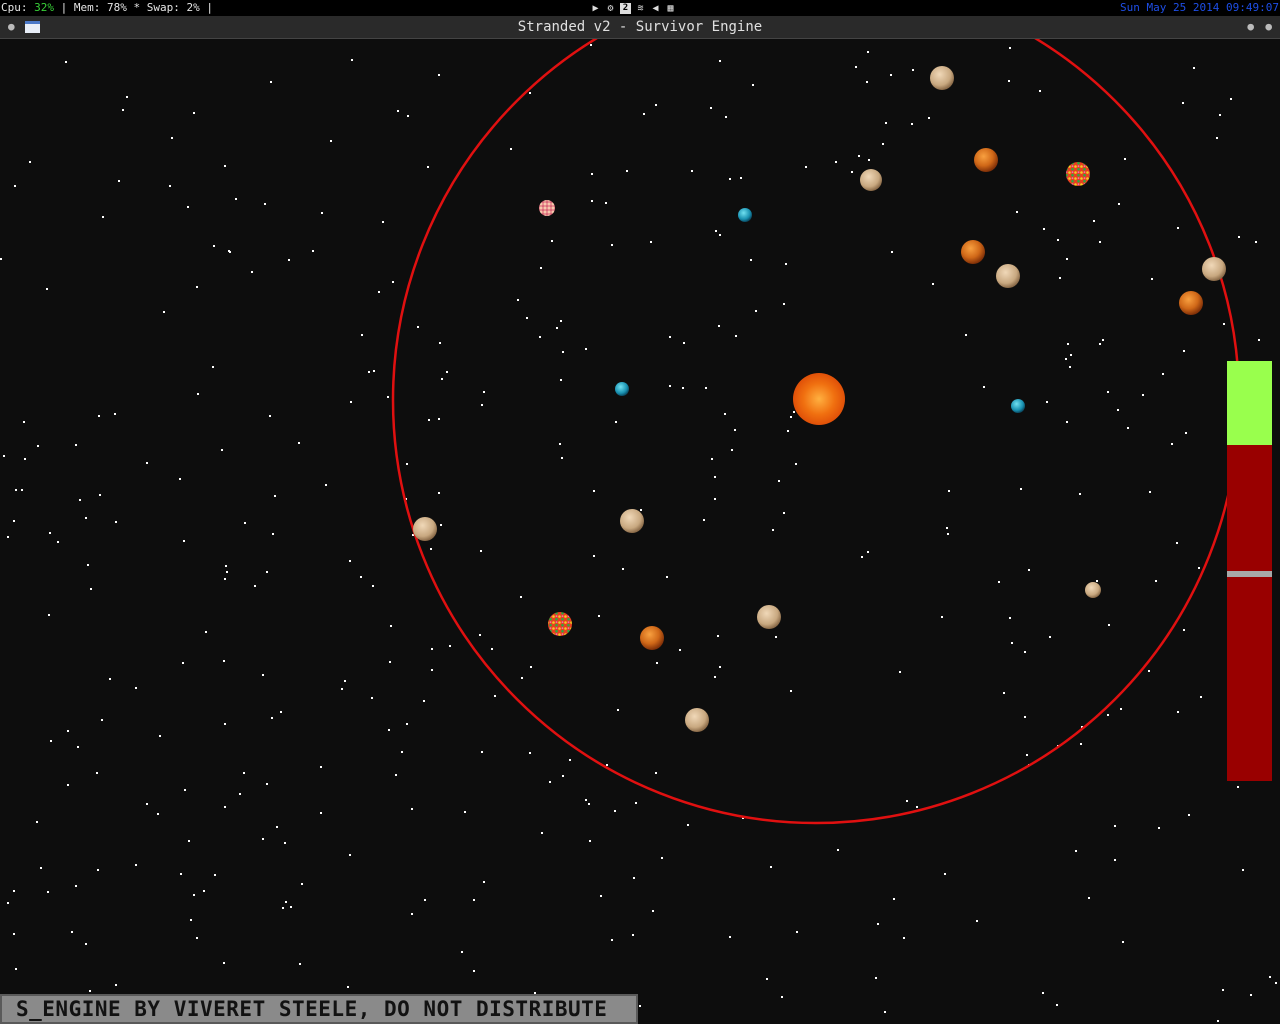 The width and height of the screenshot is (1280, 1024). What do you see at coordinates (610, 8) in the screenshot?
I see `steam-icon: ⚙` at bounding box center [610, 8].